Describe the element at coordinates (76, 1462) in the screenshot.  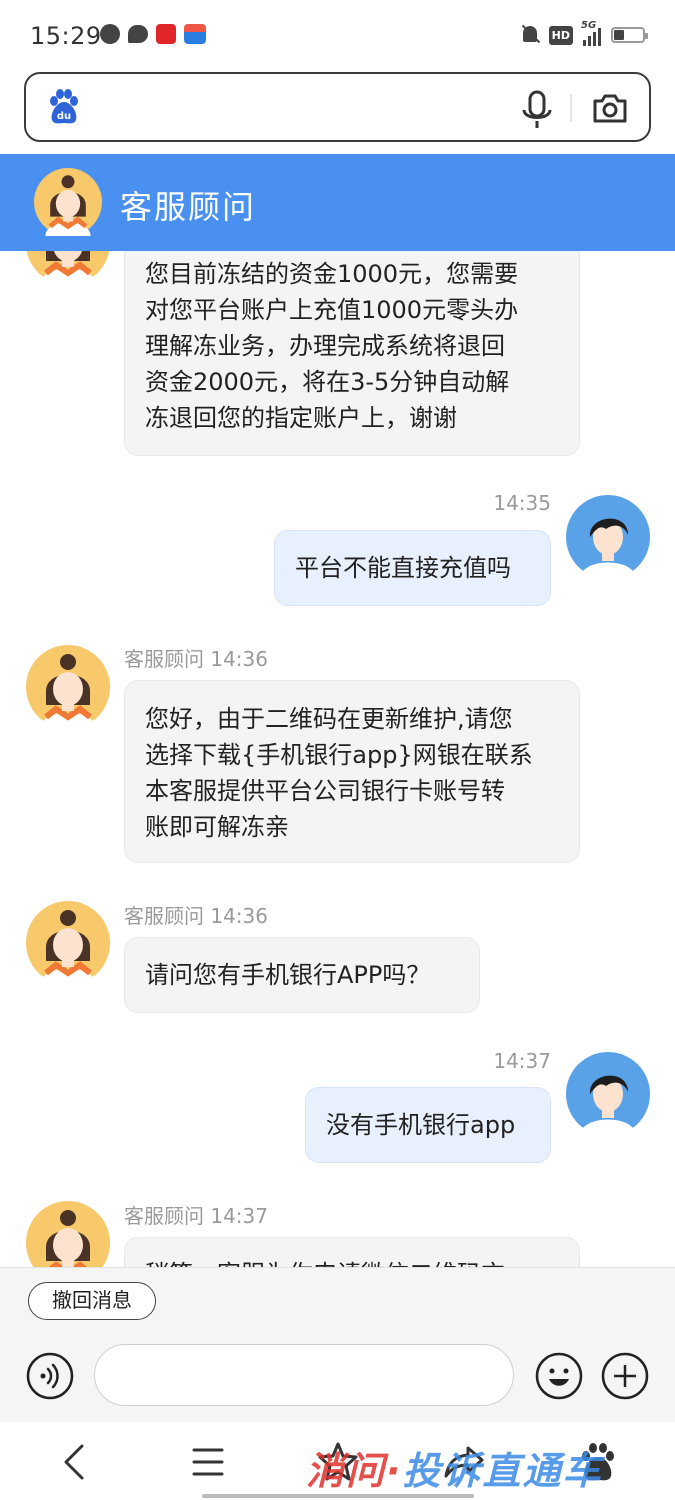
I see `back-icon` at that location.